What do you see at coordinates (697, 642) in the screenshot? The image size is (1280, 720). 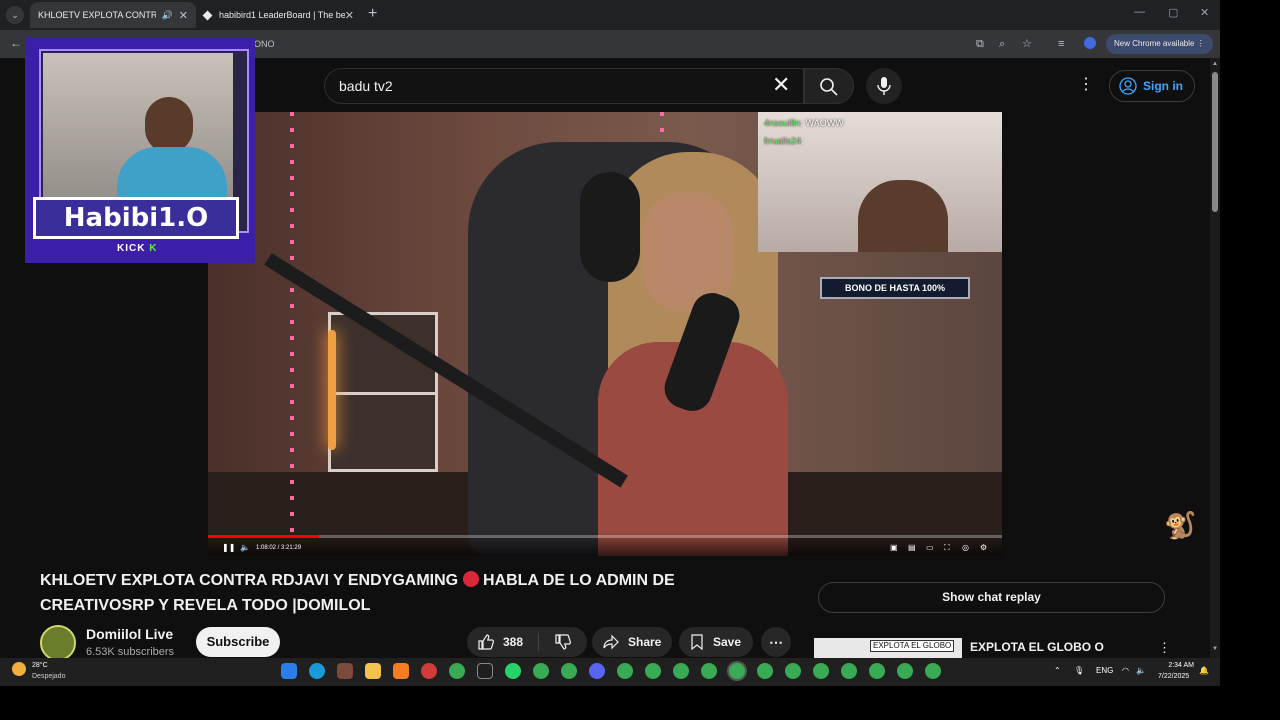 I see `bookmark-icon` at bounding box center [697, 642].